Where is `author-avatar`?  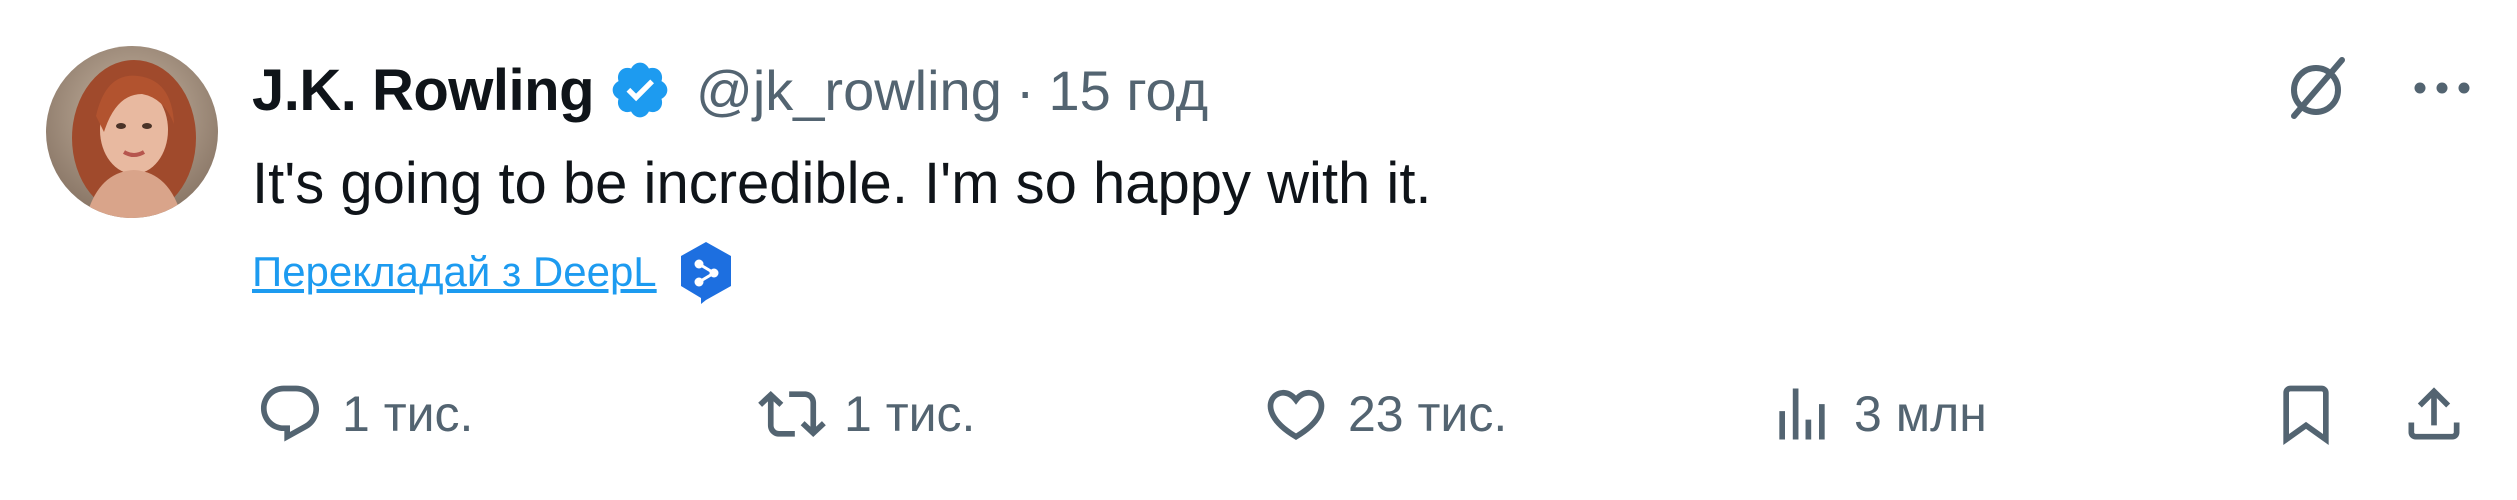 author-avatar is located at coordinates (132, 132).